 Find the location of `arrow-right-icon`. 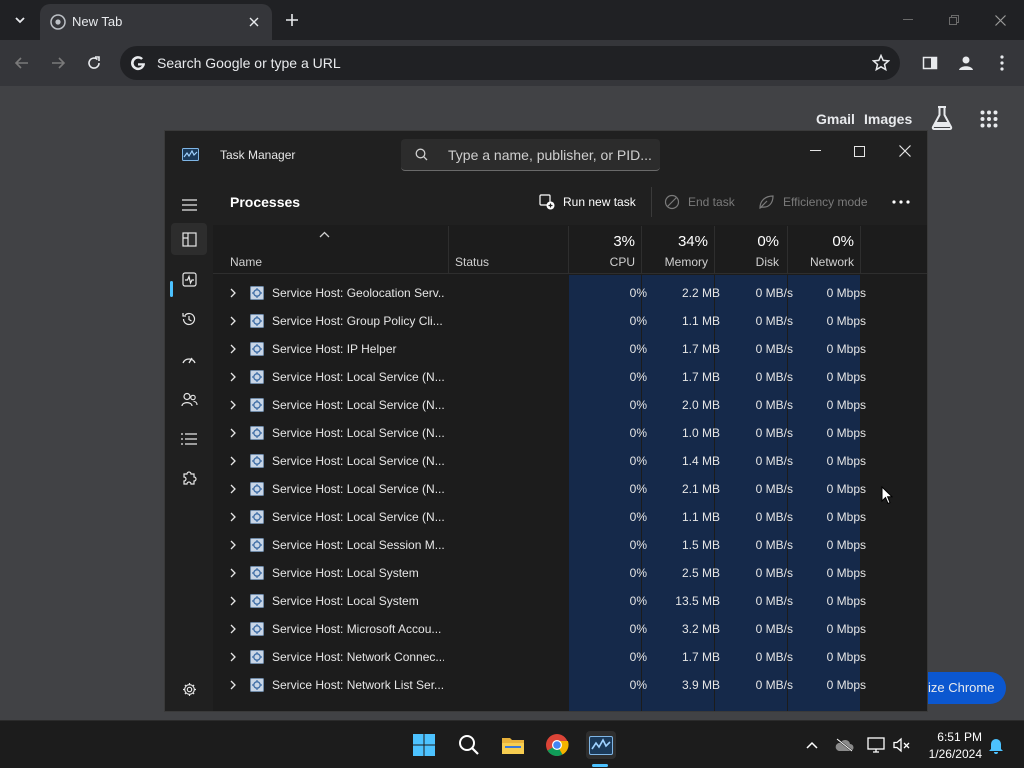

arrow-right-icon is located at coordinates (59, 63).